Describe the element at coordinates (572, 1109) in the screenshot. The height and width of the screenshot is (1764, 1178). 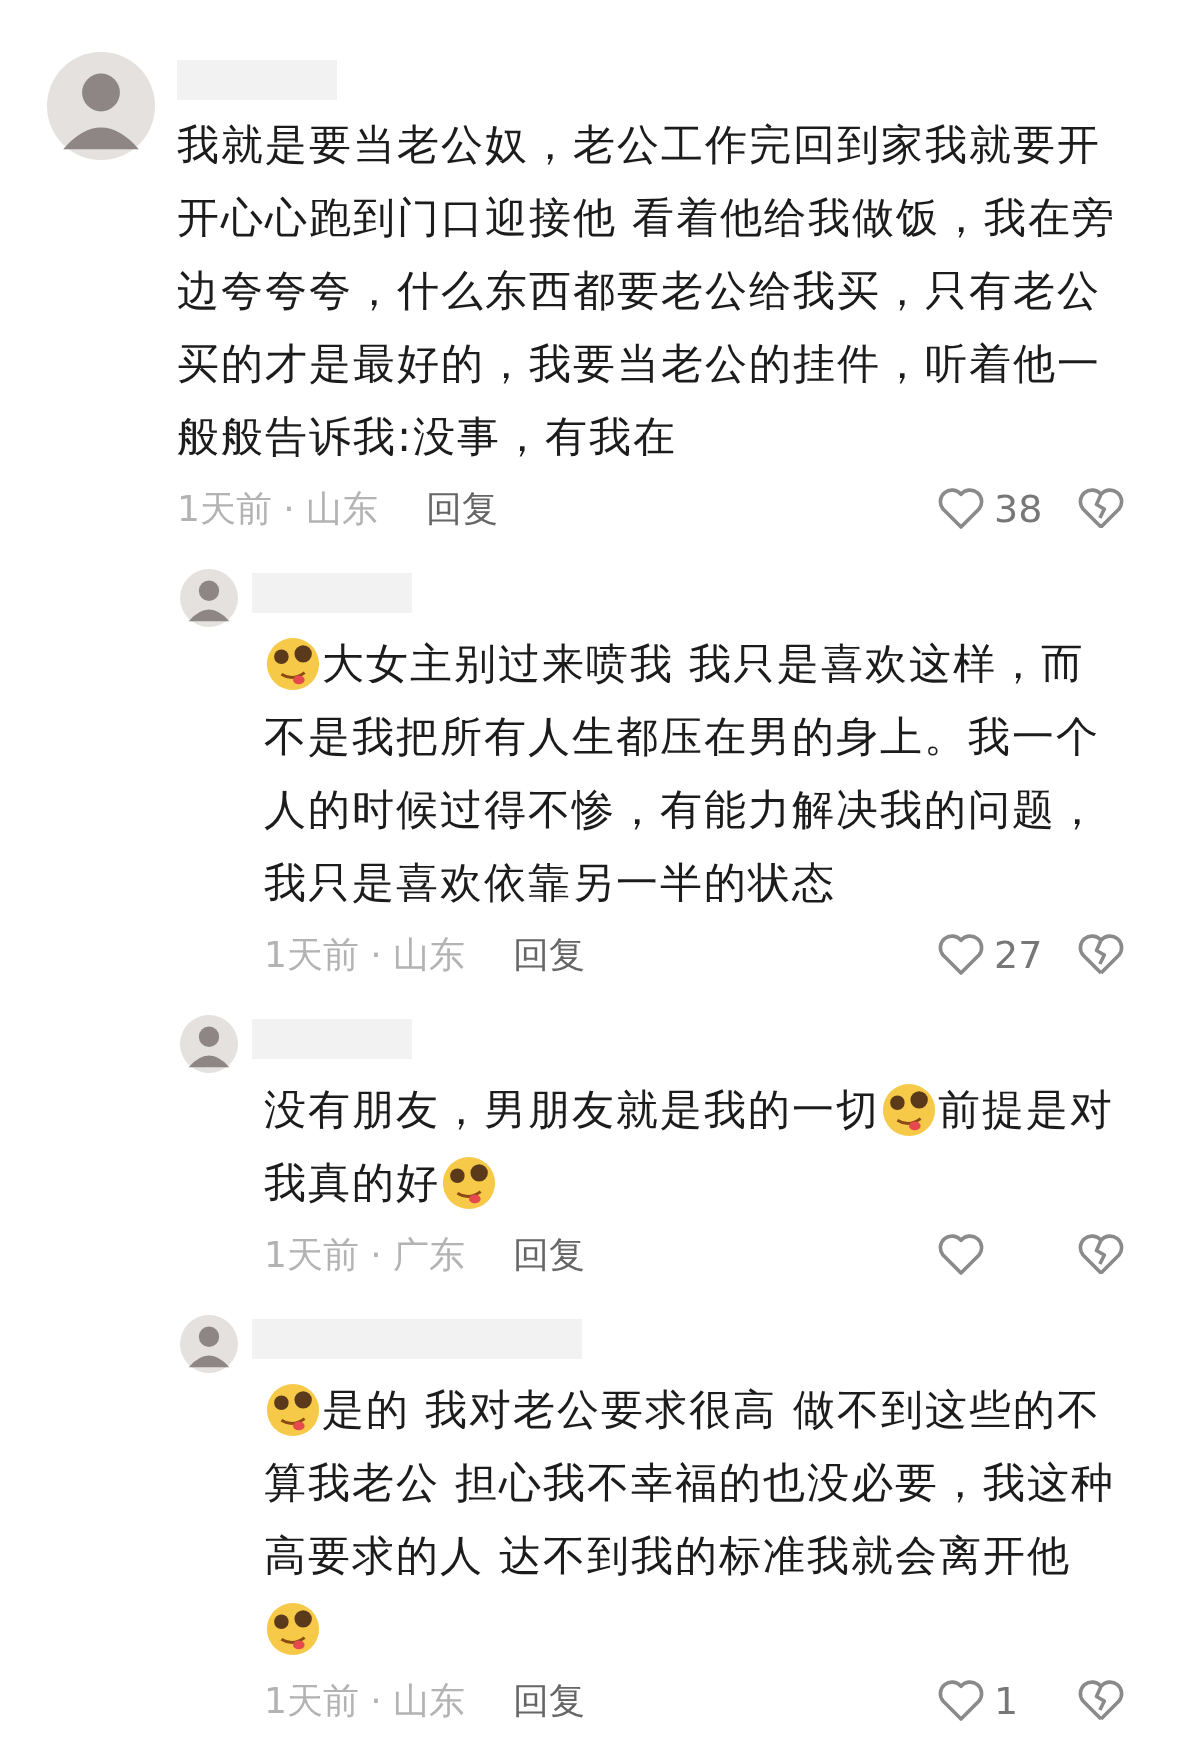
I see `comment-text: 没有朋友，男朋友就是我的一切` at that location.